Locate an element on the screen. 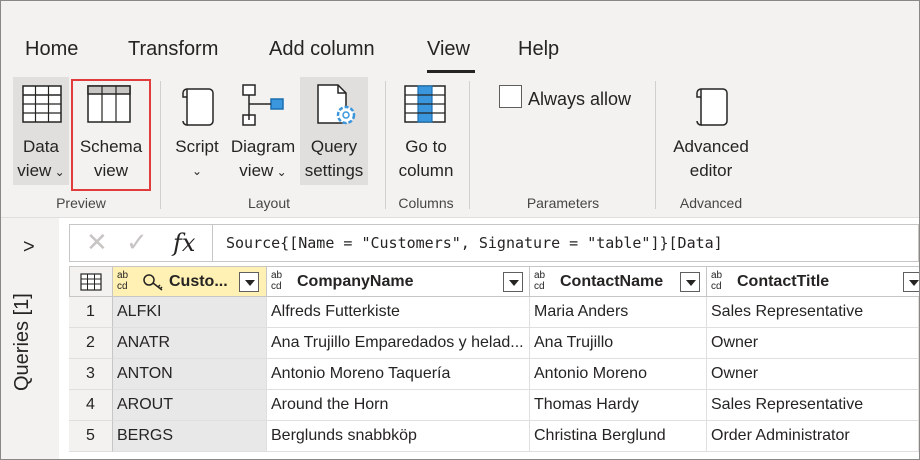 This screenshot has height=460, width=920. diagram-icon is located at coordinates (263, 105).